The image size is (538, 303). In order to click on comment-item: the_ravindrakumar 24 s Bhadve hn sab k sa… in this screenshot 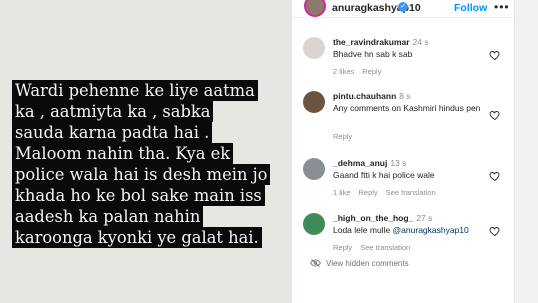, I will do `click(403, 61)`.